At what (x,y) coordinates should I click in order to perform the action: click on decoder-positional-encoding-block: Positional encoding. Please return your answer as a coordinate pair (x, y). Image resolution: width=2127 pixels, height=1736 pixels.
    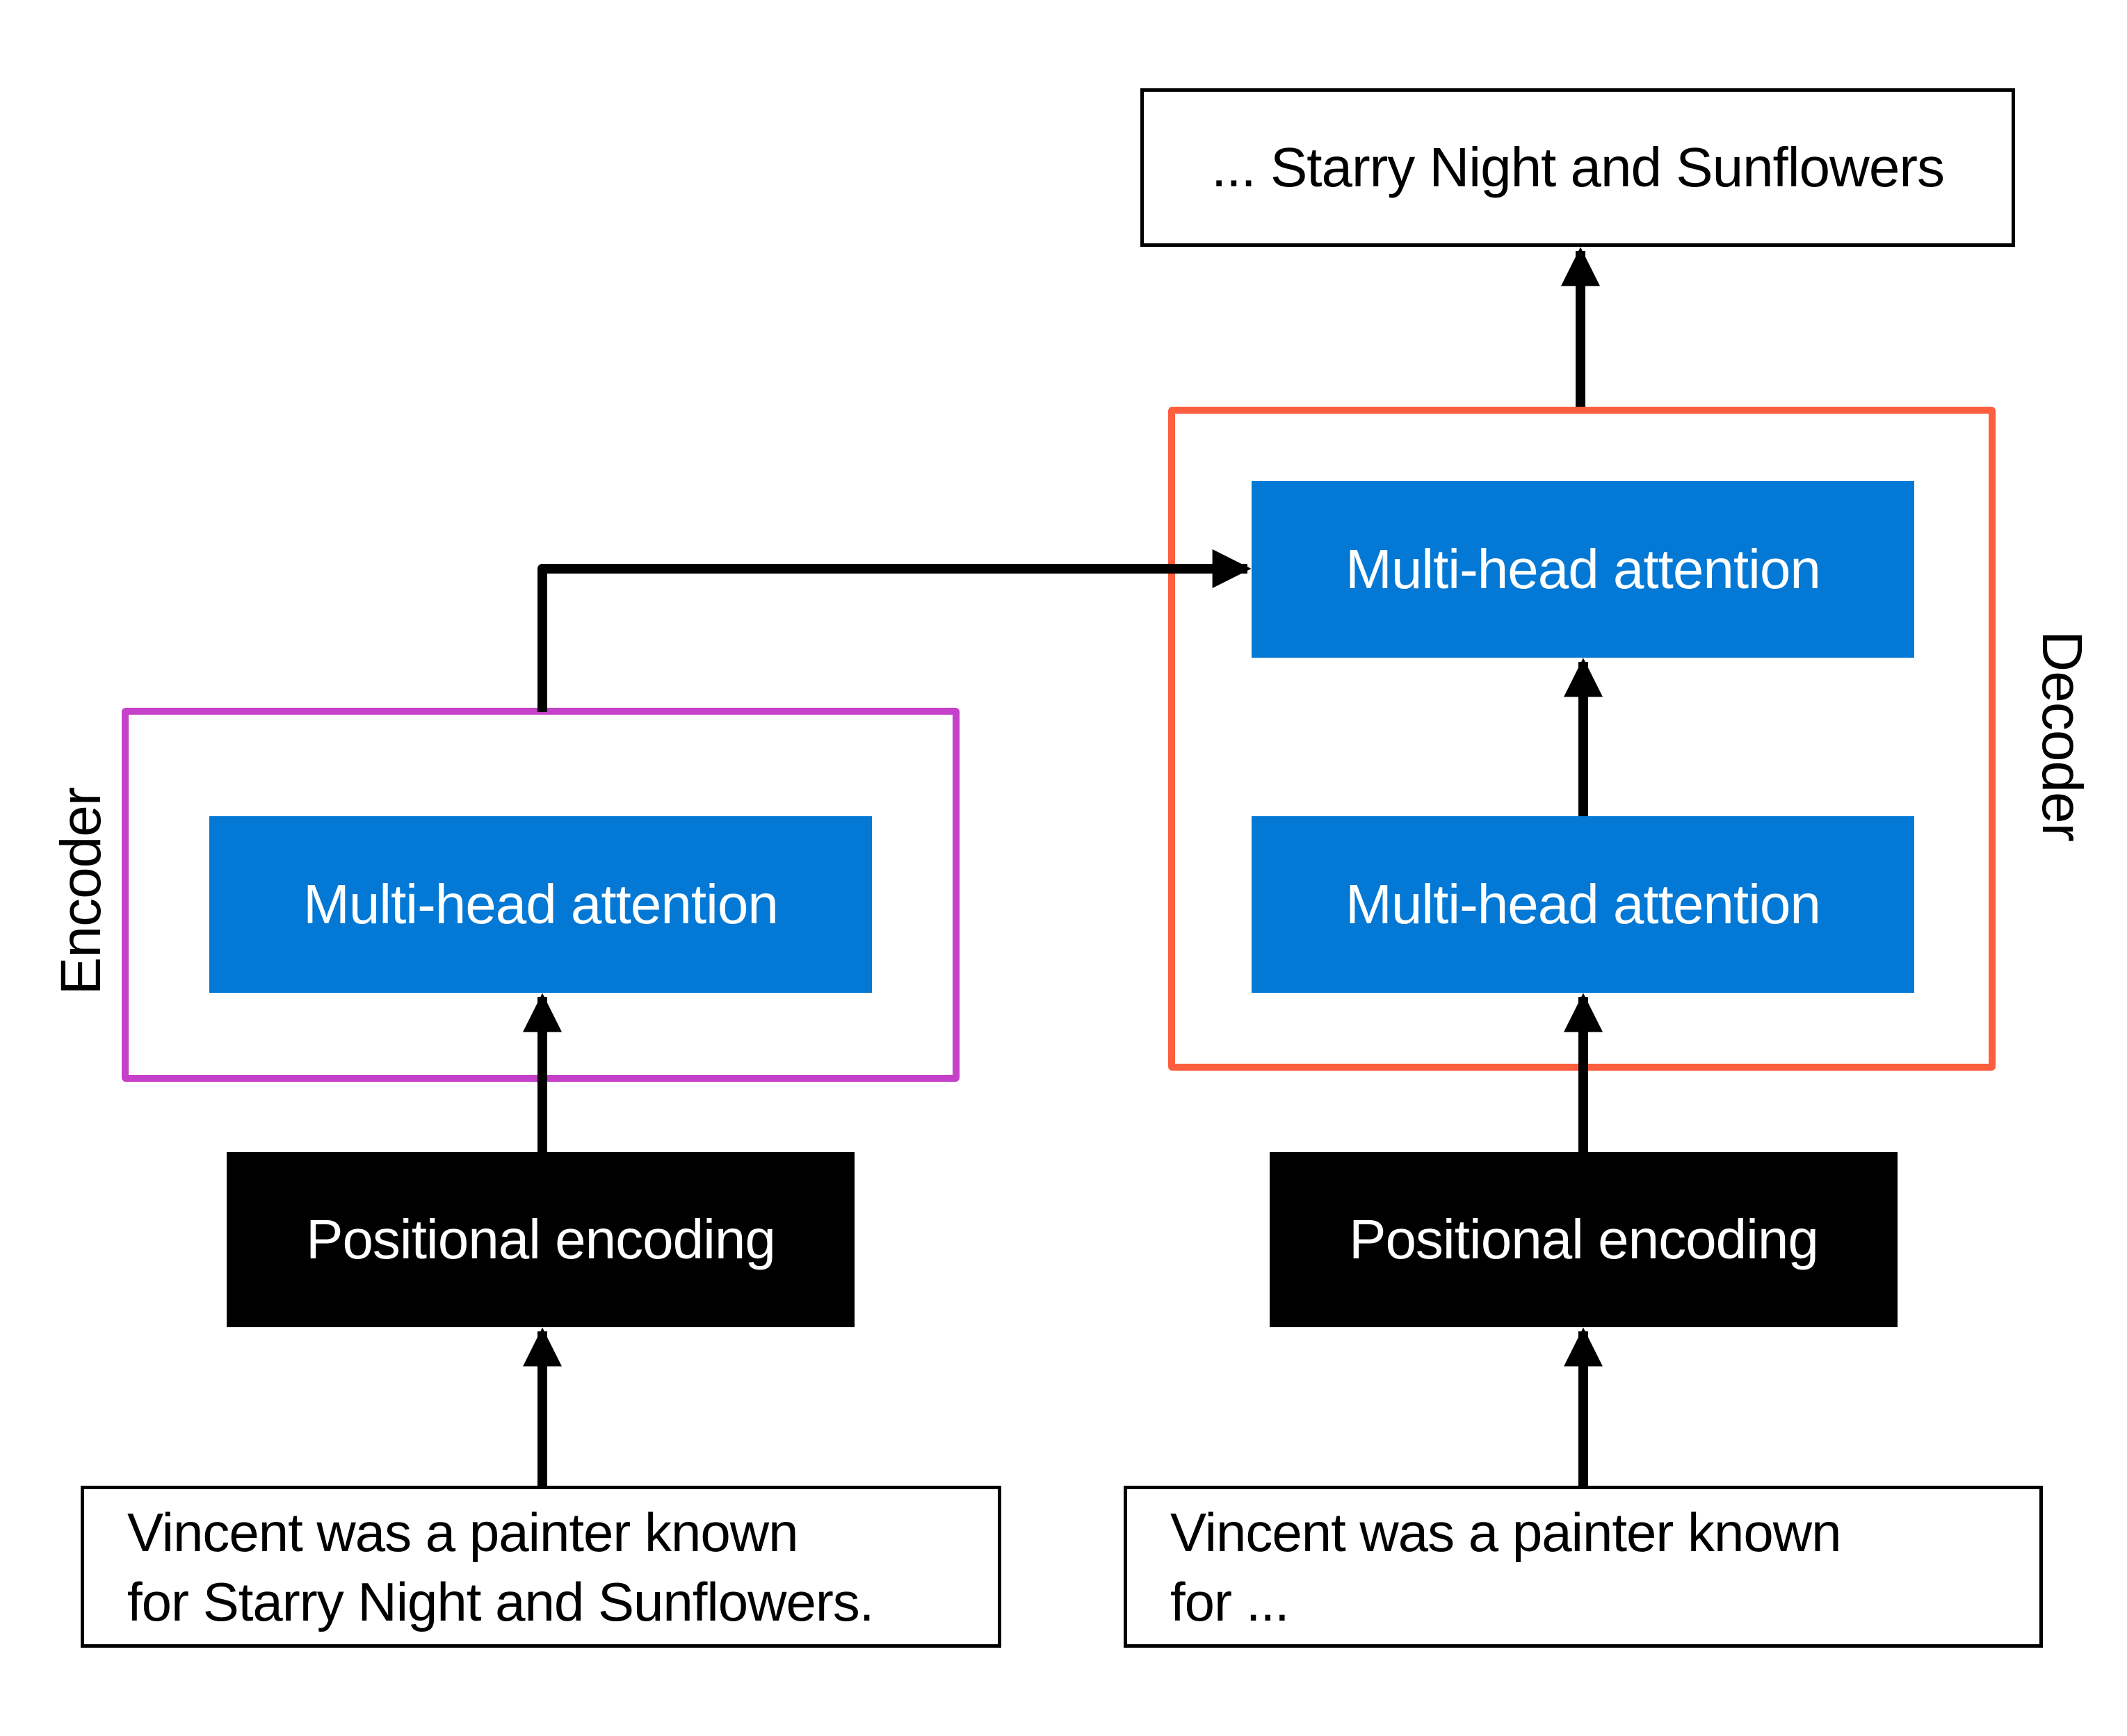
    Looking at the image, I should click on (1584, 1239).